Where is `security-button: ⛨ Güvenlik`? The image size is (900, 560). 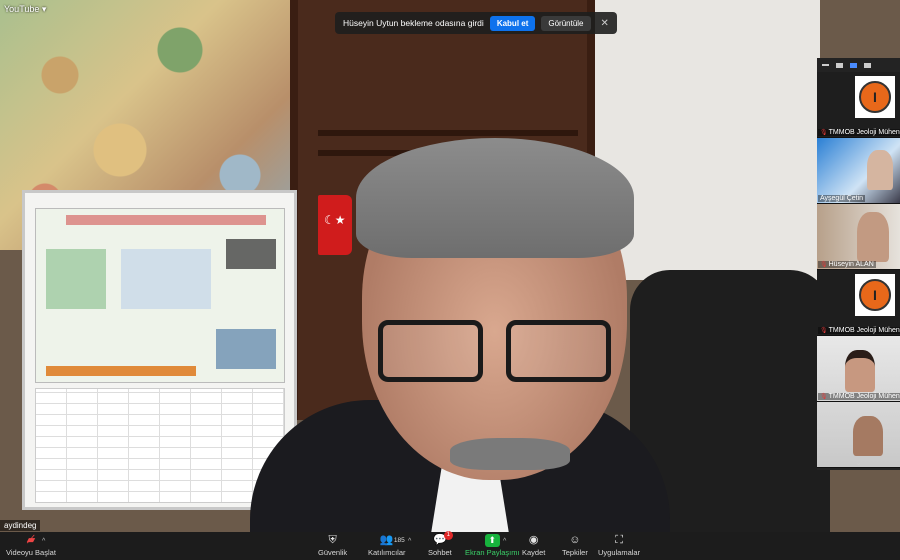
security-button: ⛨ Güvenlik is located at coordinates (332, 545).